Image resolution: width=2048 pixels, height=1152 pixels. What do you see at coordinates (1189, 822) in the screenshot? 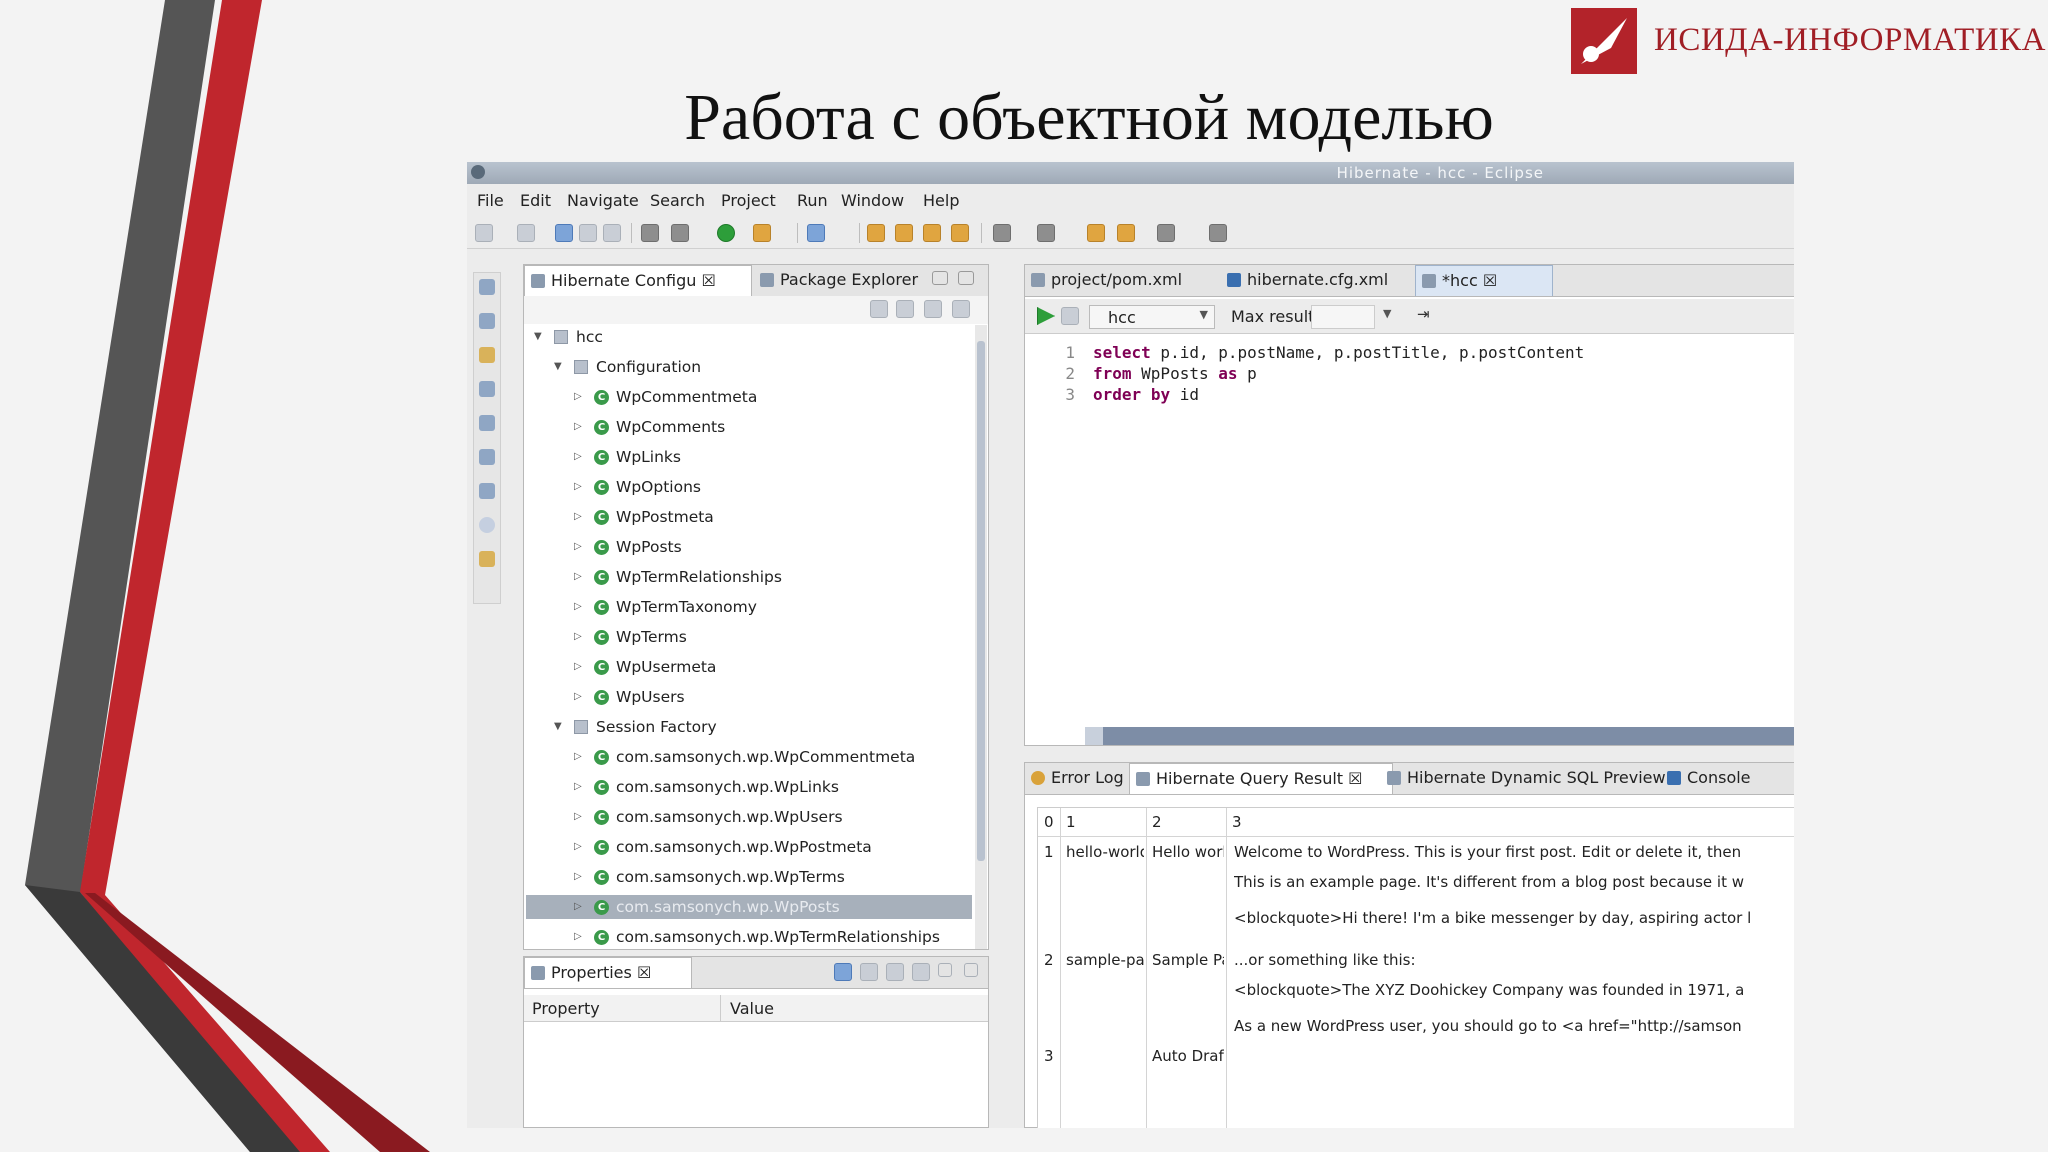
I see `column-header: 2` at bounding box center [1189, 822].